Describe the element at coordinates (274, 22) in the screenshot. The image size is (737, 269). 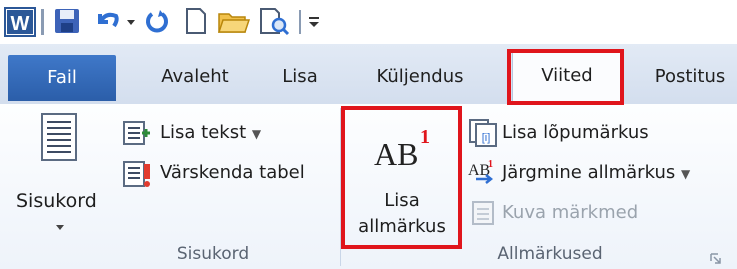
I see `print-preview-icon` at that location.